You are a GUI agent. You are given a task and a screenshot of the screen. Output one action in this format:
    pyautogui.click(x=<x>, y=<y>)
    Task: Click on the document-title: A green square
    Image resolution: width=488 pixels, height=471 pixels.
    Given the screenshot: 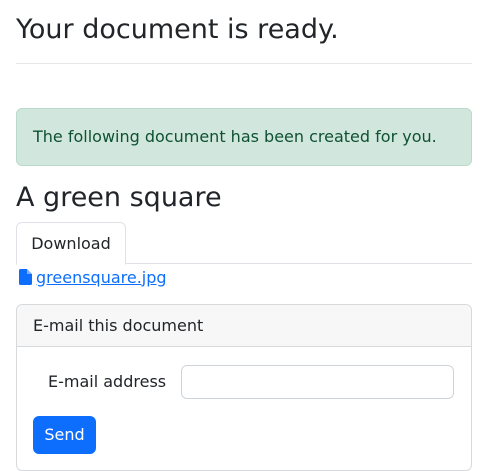 What is the action you would take?
    pyautogui.click(x=119, y=197)
    